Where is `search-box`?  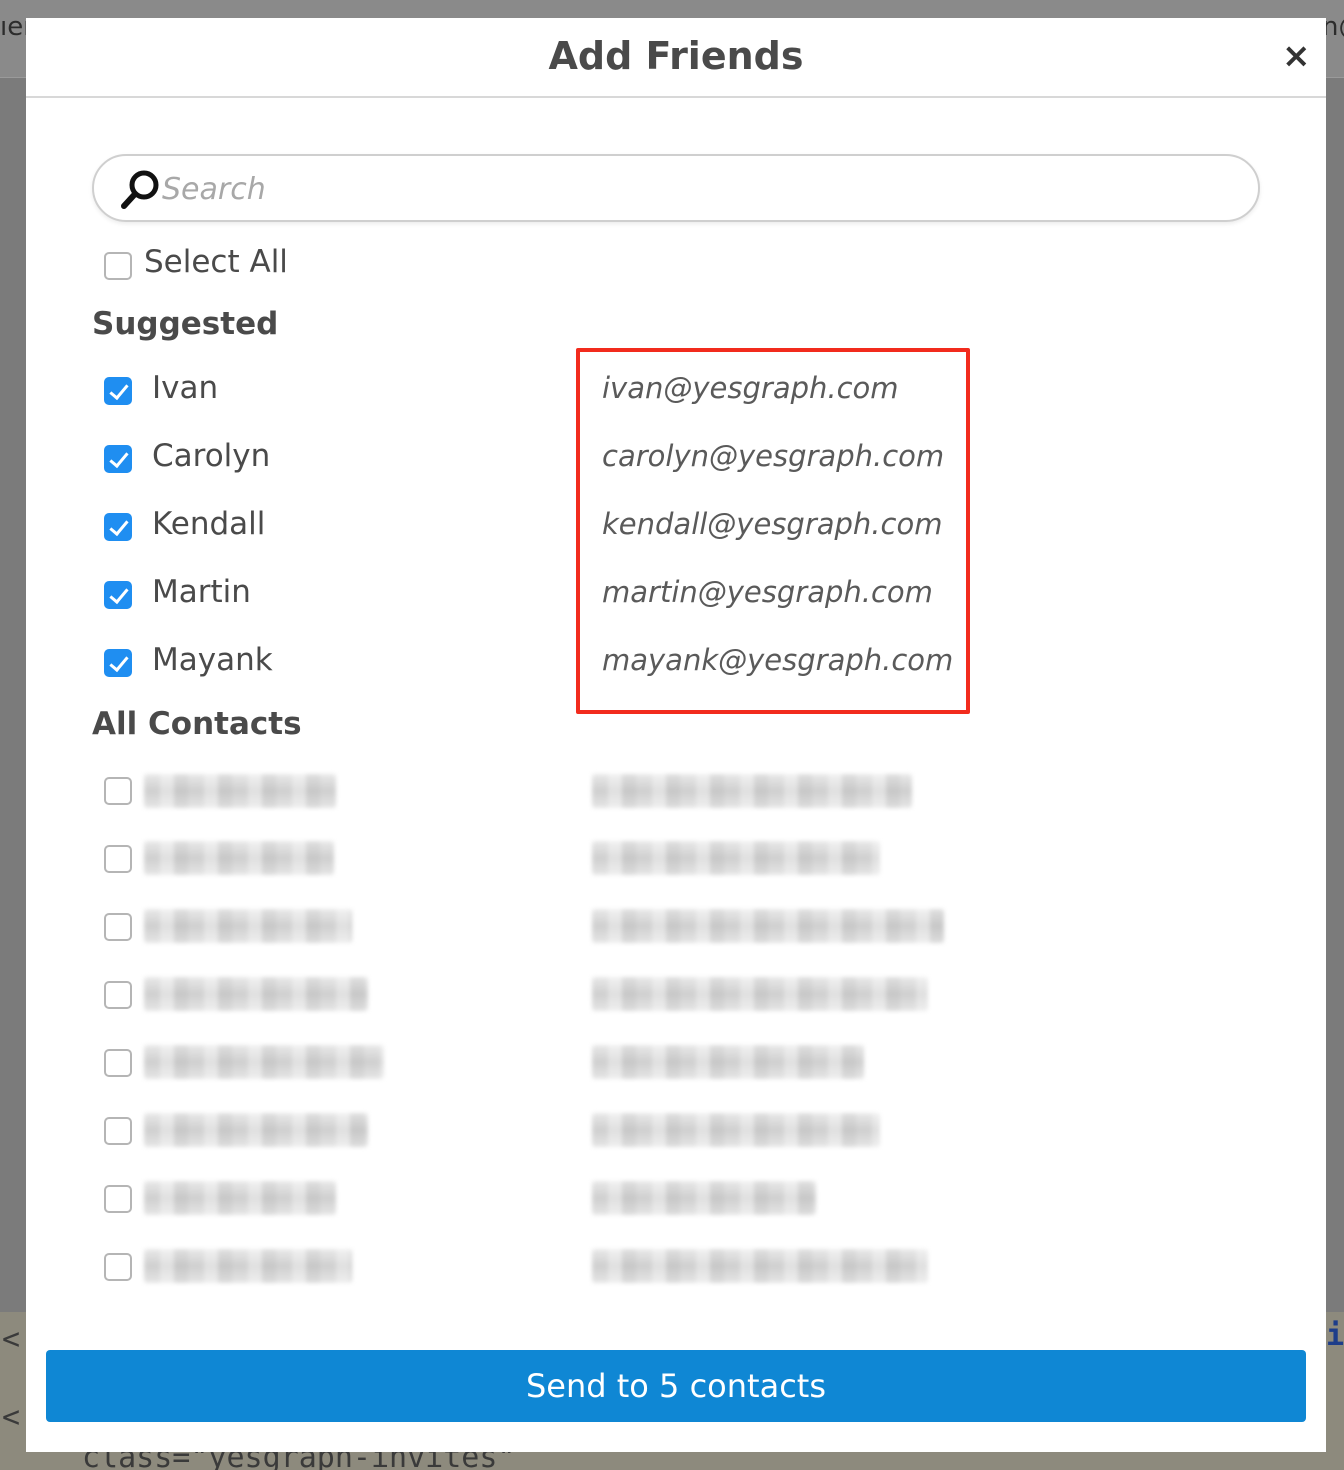 search-box is located at coordinates (676, 188).